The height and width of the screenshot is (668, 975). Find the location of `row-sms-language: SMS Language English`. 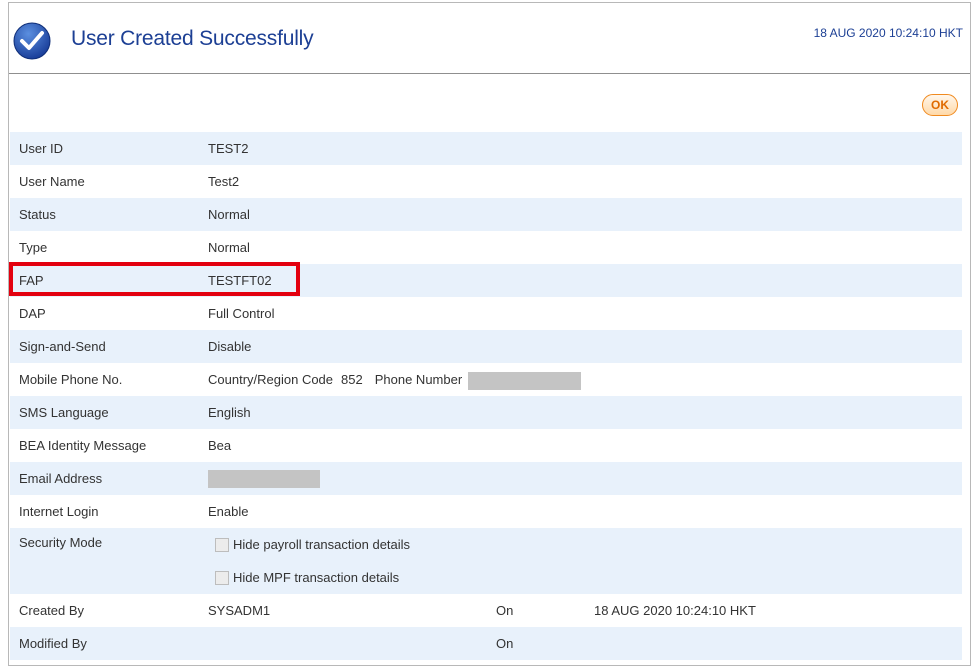

row-sms-language: SMS Language English is located at coordinates (486, 412).